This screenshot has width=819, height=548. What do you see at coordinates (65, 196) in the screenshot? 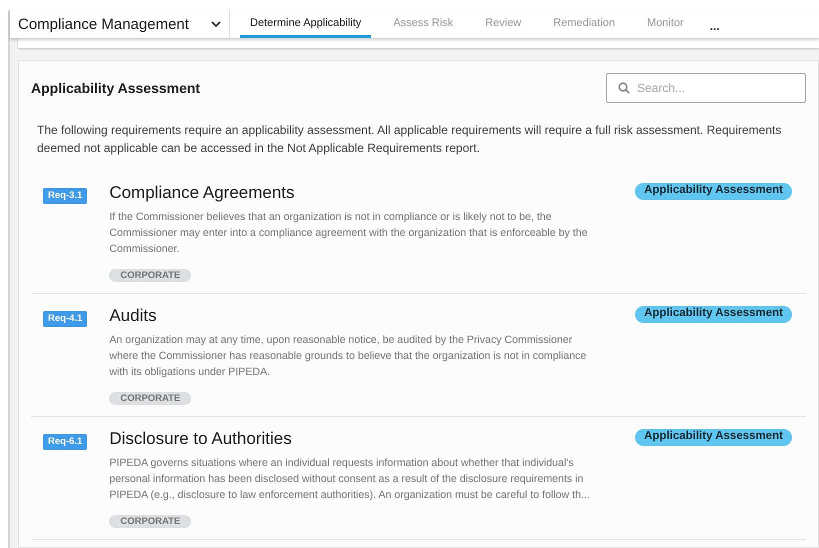
I see `requirement-id: Req-3.1` at bounding box center [65, 196].